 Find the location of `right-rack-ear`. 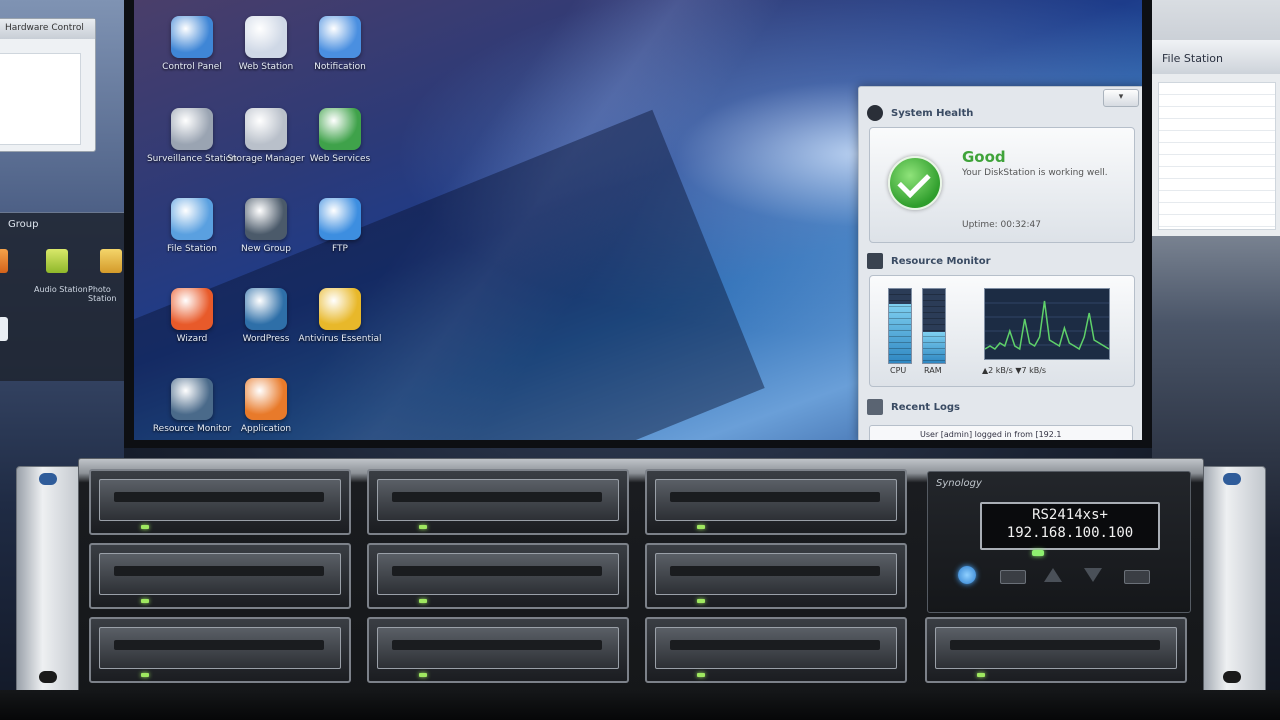

right-rack-ear is located at coordinates (1233, 580).